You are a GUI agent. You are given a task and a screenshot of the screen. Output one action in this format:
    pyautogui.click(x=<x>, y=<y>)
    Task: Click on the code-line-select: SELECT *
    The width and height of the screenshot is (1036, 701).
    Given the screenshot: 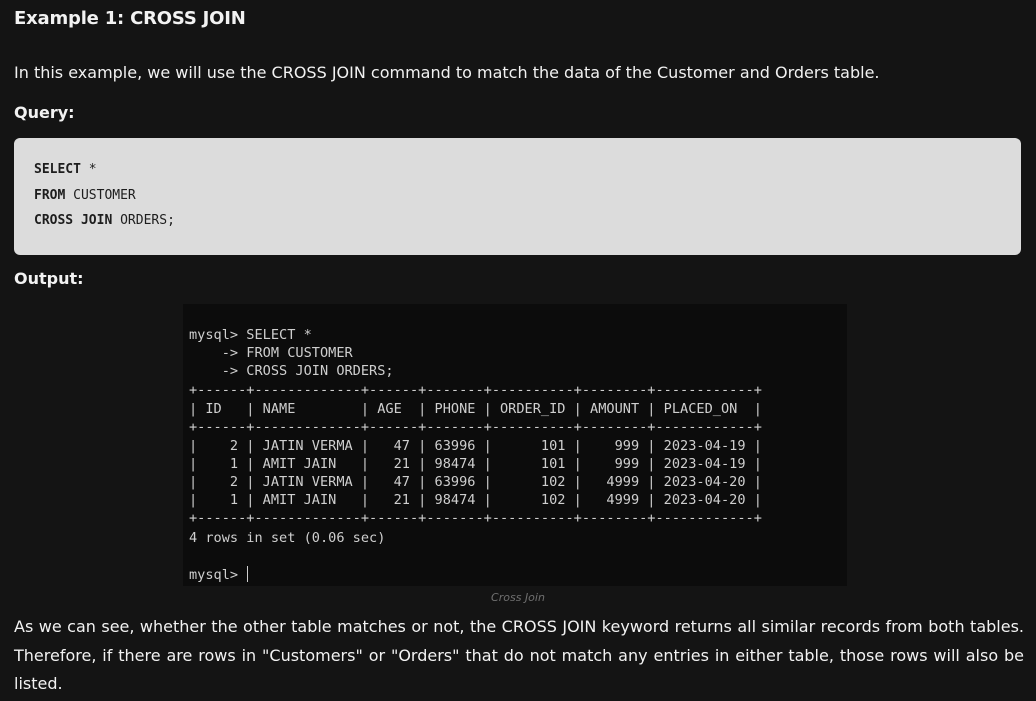 What is the action you would take?
    pyautogui.click(x=527, y=175)
    